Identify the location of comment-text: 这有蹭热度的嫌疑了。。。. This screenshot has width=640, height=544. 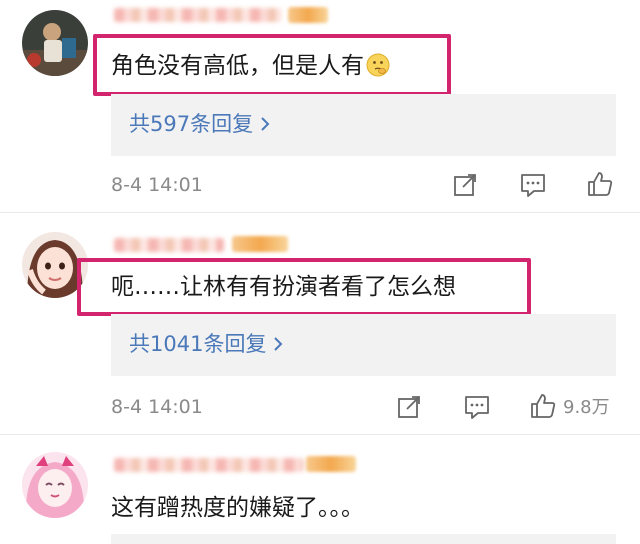
(237, 508).